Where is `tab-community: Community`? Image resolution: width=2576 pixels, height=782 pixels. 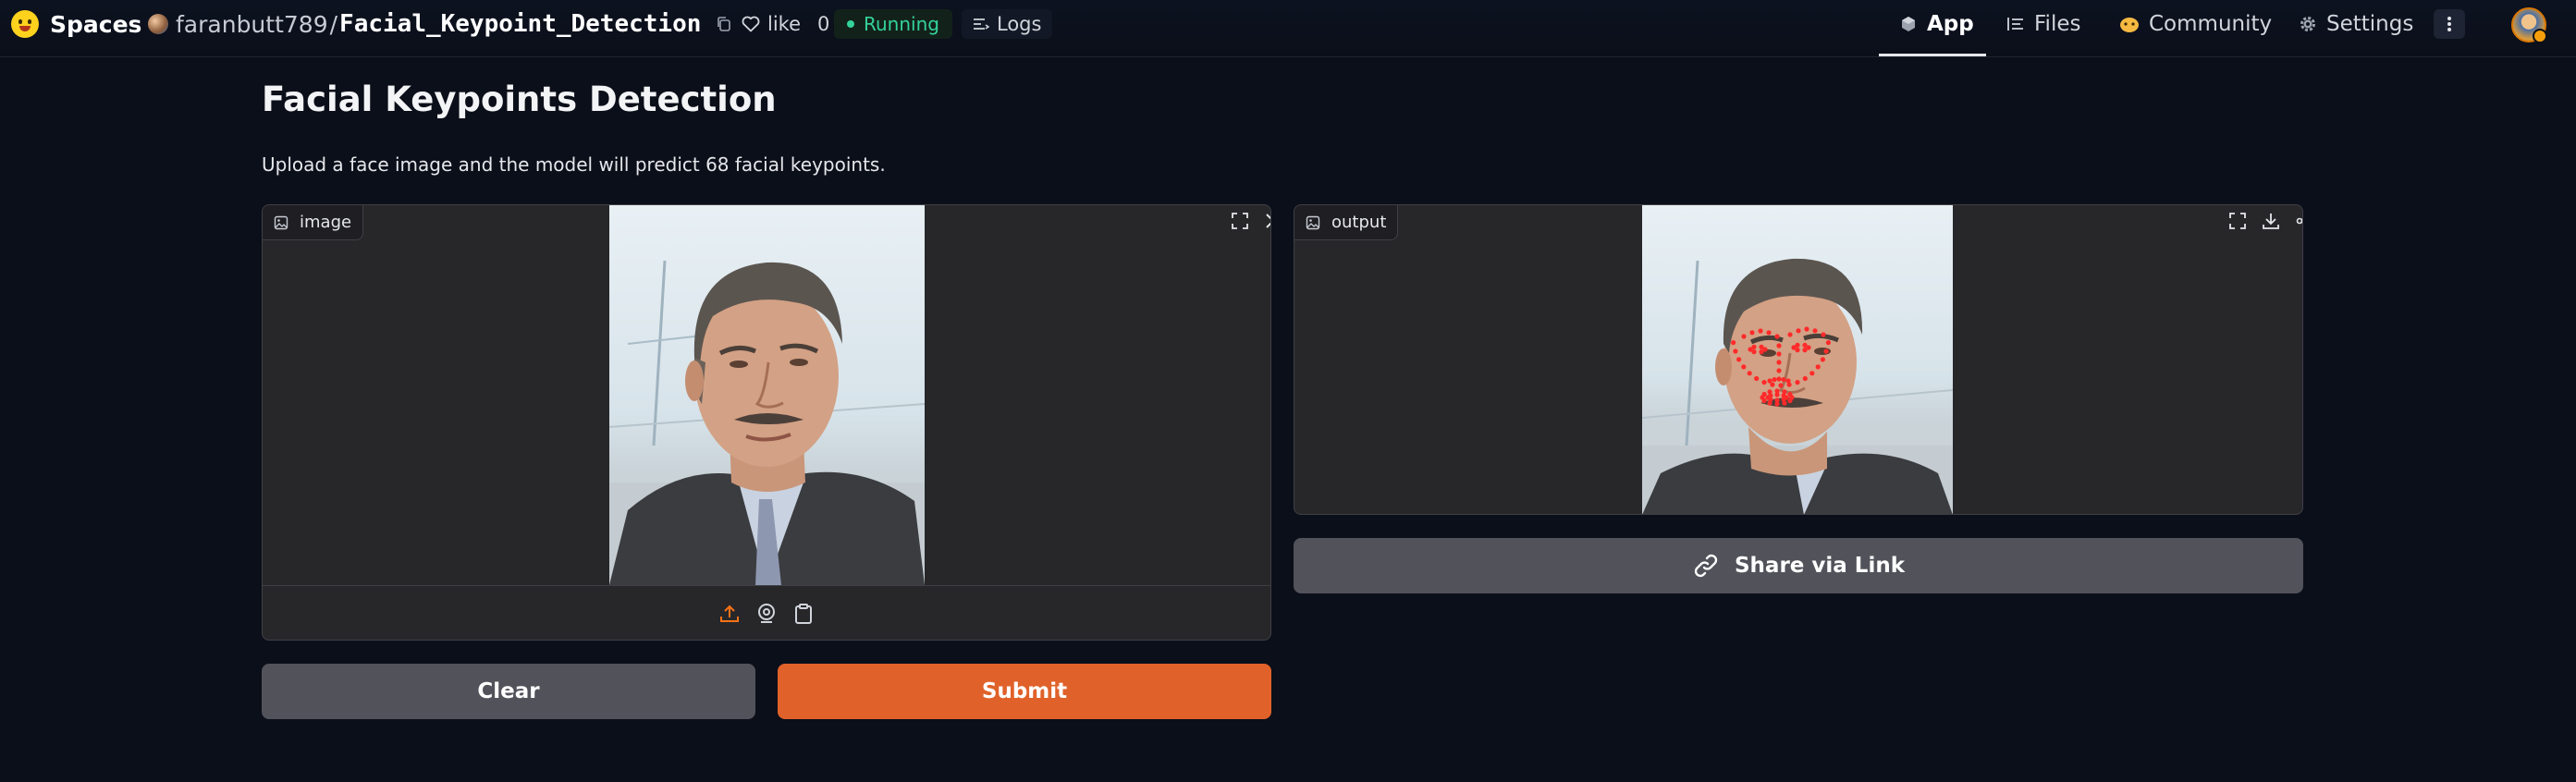
tab-community: Community is located at coordinates (2195, 24).